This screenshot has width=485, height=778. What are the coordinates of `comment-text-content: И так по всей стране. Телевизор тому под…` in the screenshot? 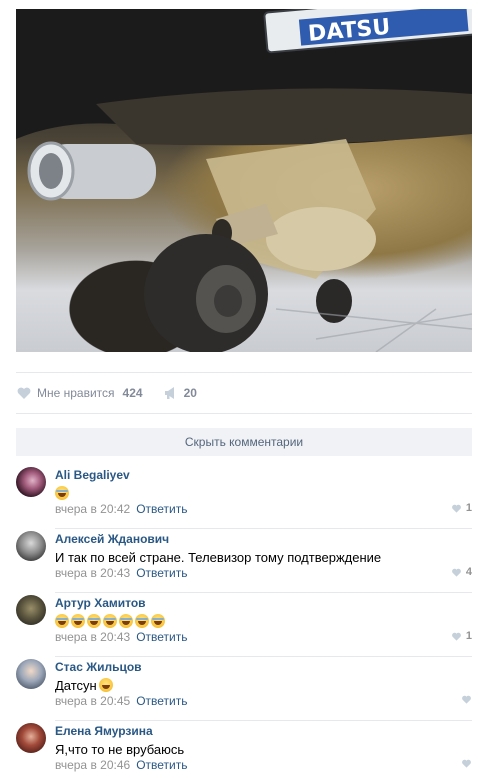 It's located at (218, 557).